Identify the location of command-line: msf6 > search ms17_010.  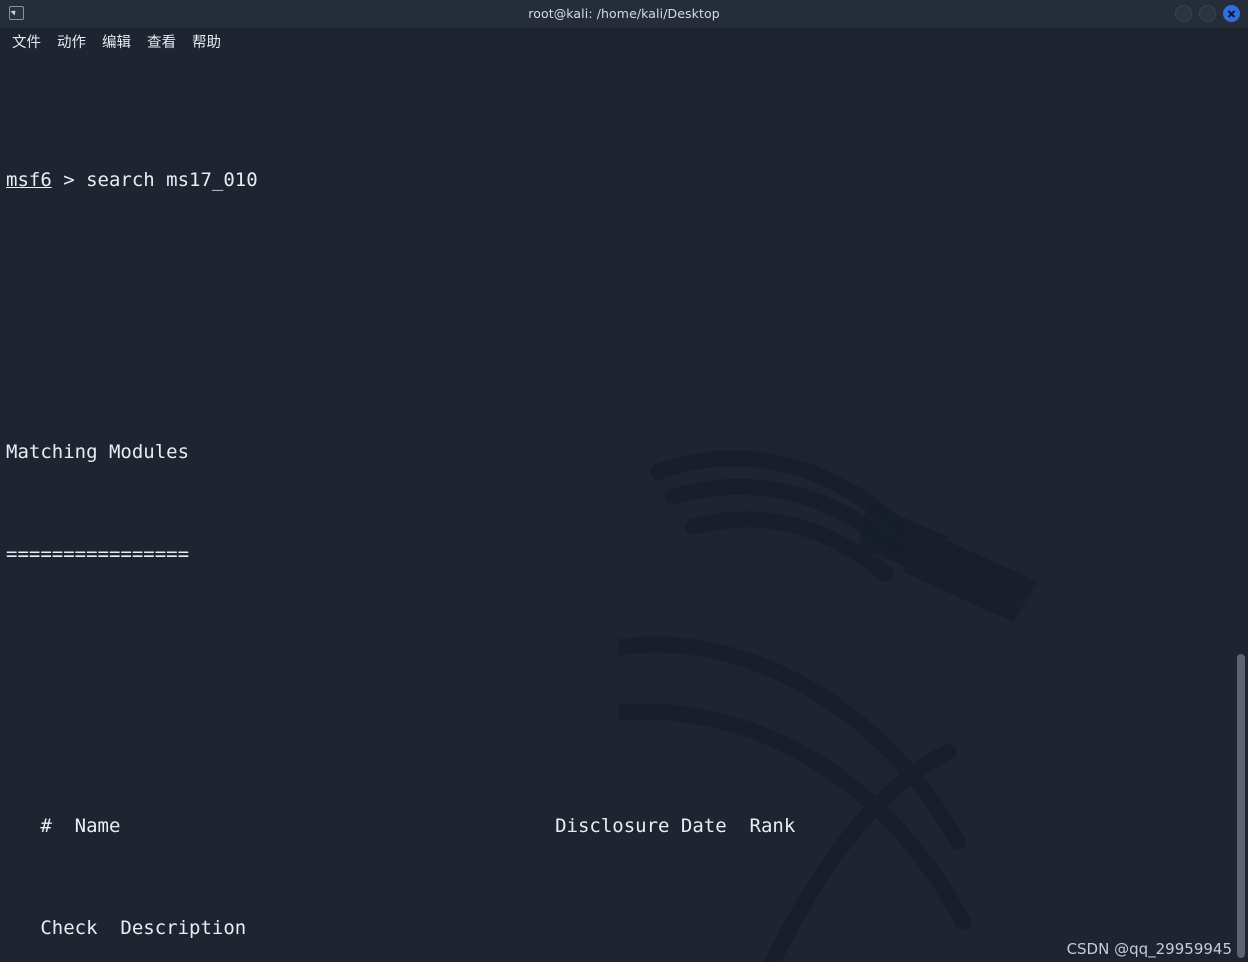
(627, 180).